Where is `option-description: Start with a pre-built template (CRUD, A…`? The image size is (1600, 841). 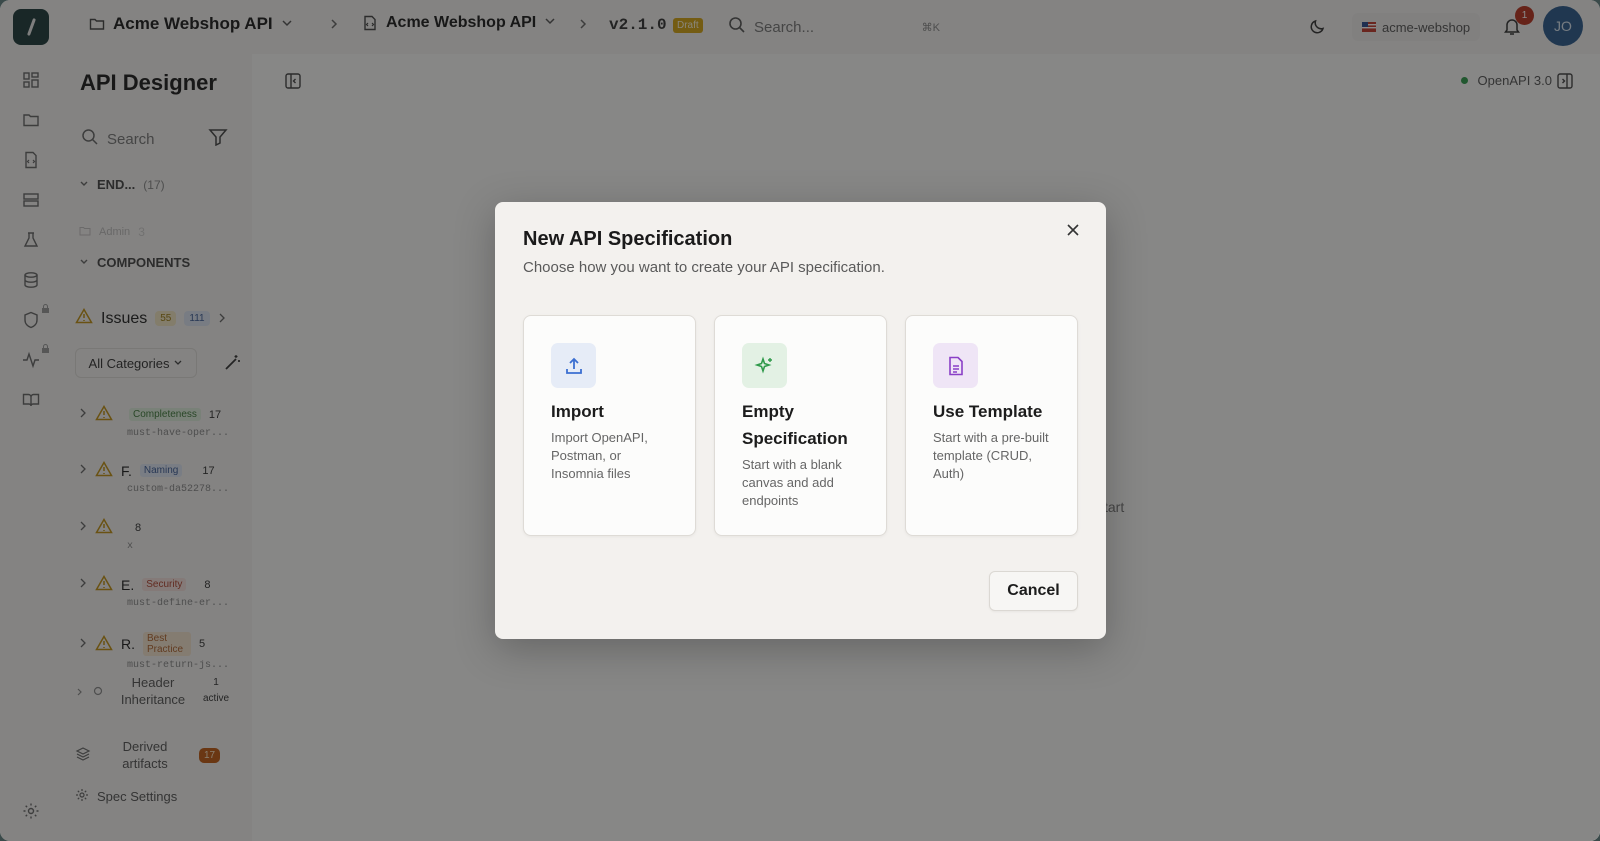
option-description: Start with a pre-built template (CRUD, A… is located at coordinates (991, 455).